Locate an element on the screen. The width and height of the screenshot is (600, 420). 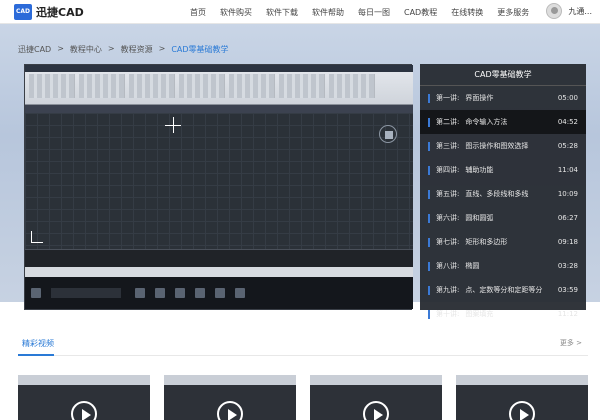
lesson-number: 第七讲: is located at coordinates (448, 242).